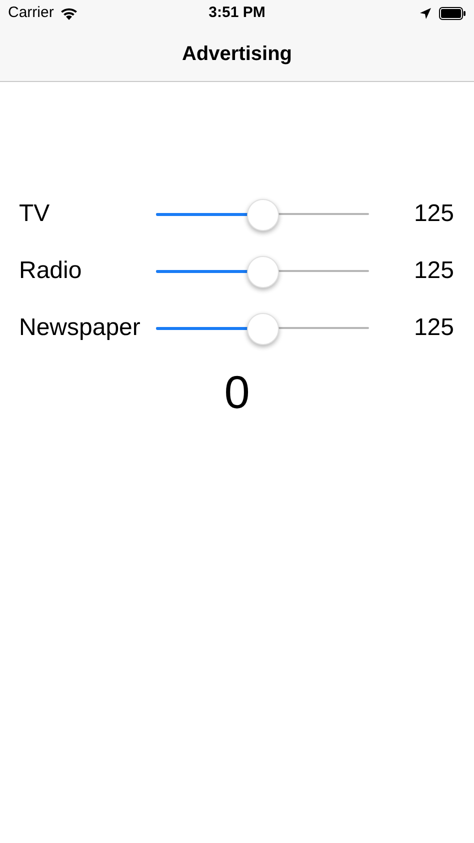 This screenshot has height=843, width=474. I want to click on nav-title: Advertising, so click(237, 54).